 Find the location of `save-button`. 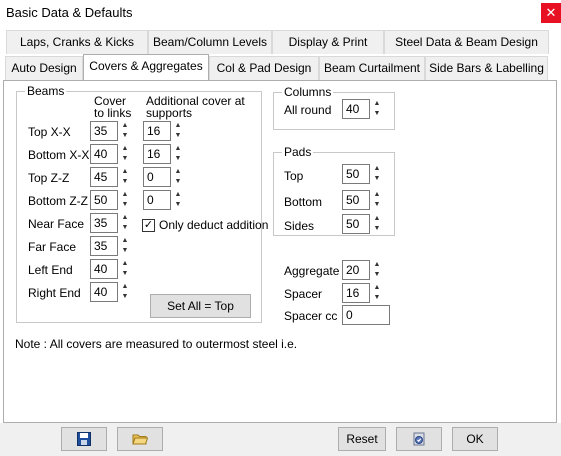

save-button is located at coordinates (84, 439).